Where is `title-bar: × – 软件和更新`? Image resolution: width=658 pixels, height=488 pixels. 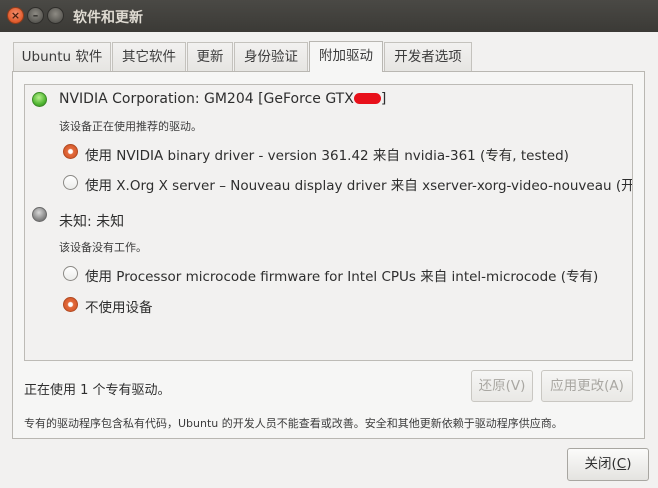 title-bar: × – 软件和更新 is located at coordinates (329, 16).